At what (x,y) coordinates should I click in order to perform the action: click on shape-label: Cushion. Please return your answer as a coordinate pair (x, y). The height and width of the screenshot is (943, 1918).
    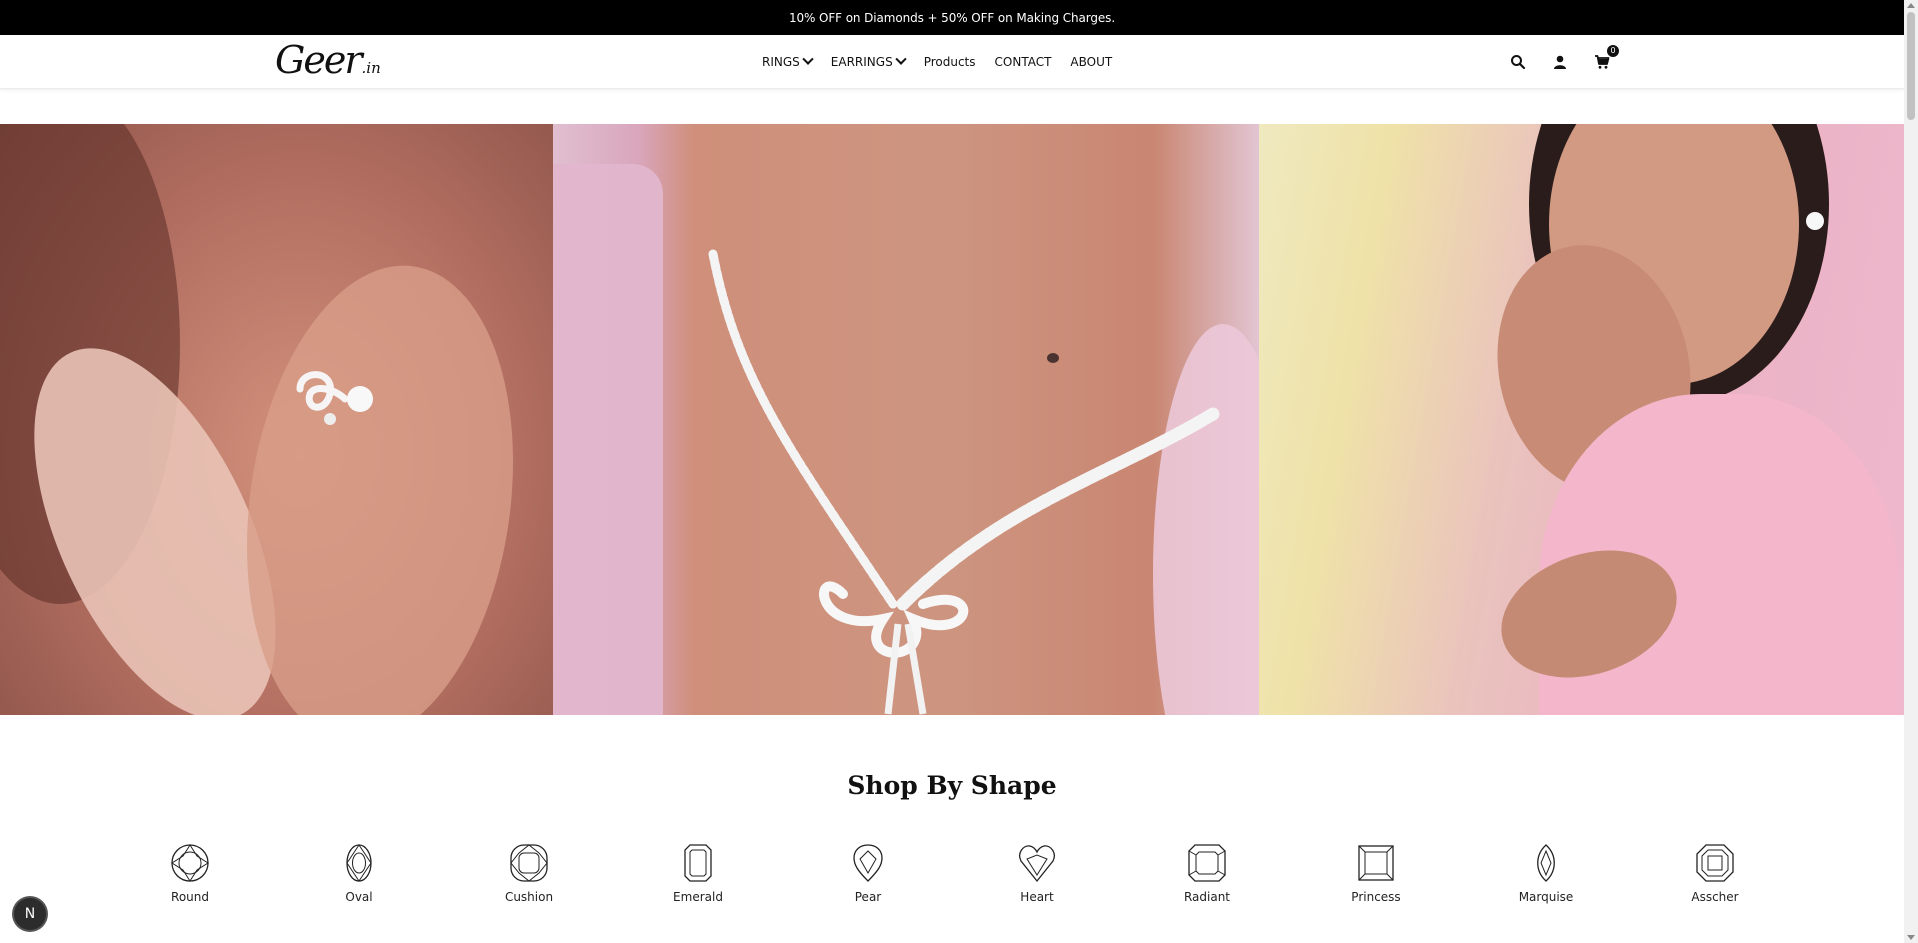
    Looking at the image, I should click on (529, 897).